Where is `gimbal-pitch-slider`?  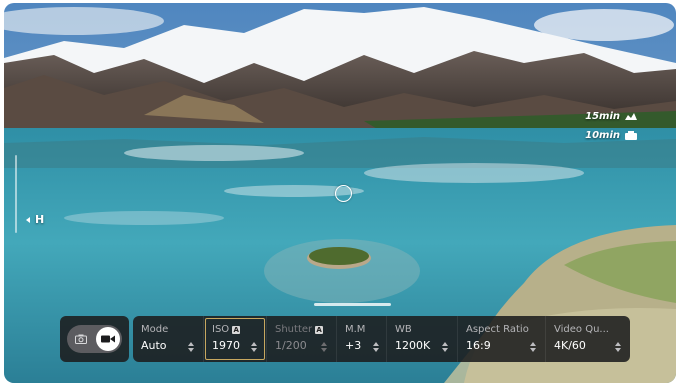 gimbal-pitch-slider is located at coordinates (16, 194).